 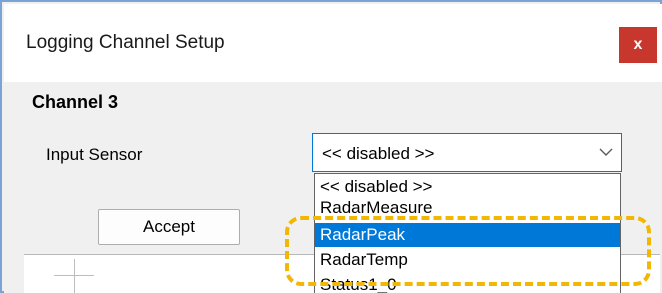 I want to click on dropdown-option-radarpeak: RadarPeak, so click(x=467, y=235).